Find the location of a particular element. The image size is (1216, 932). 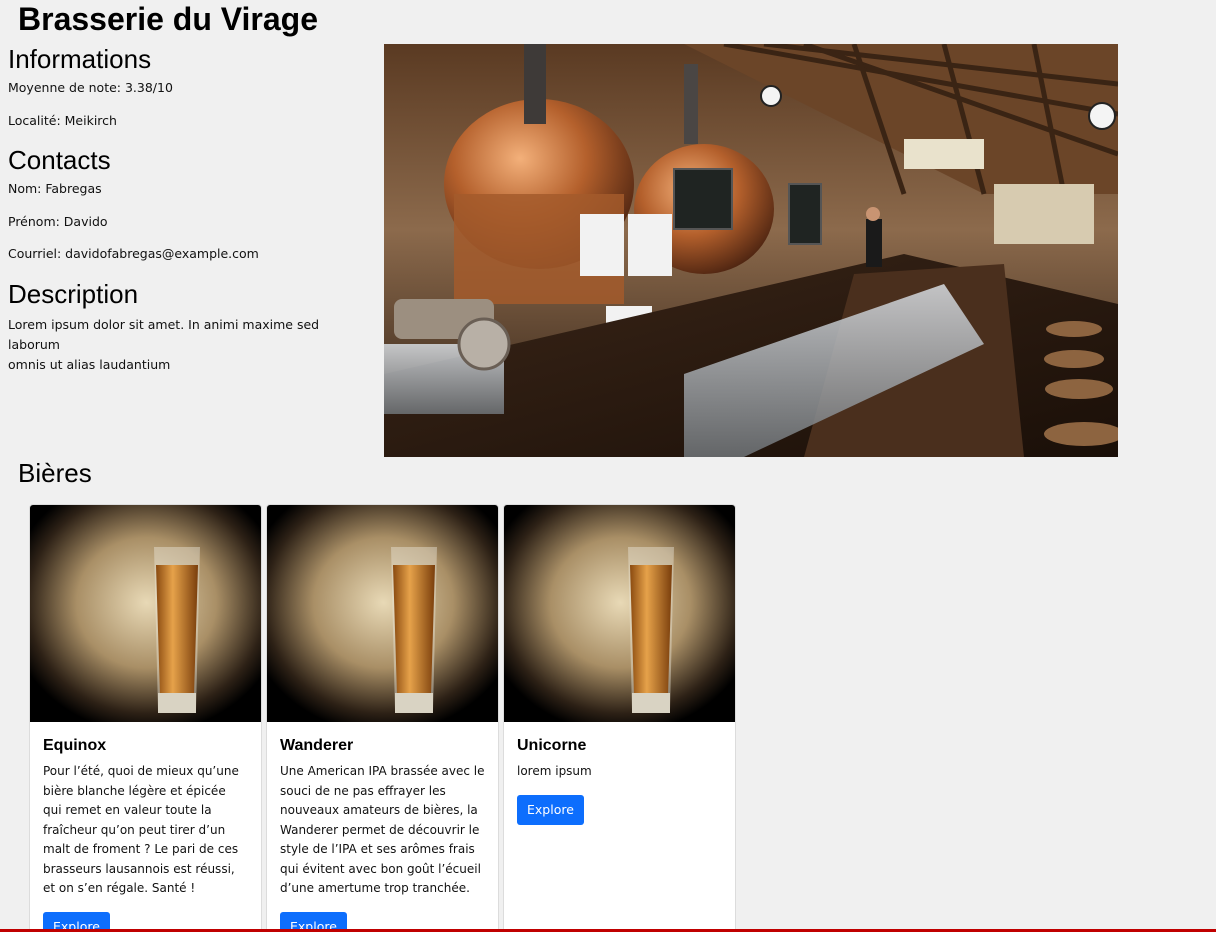

contact-first-name: Prénom: Davido is located at coordinates (58, 221).